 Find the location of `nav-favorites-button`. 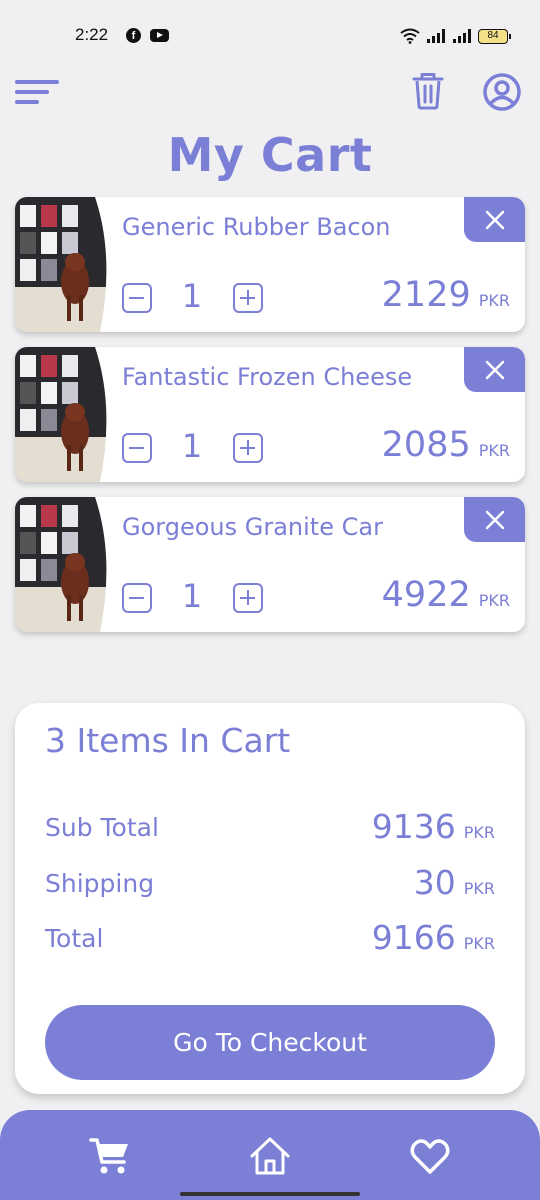

nav-favorites-button is located at coordinates (430, 1156).